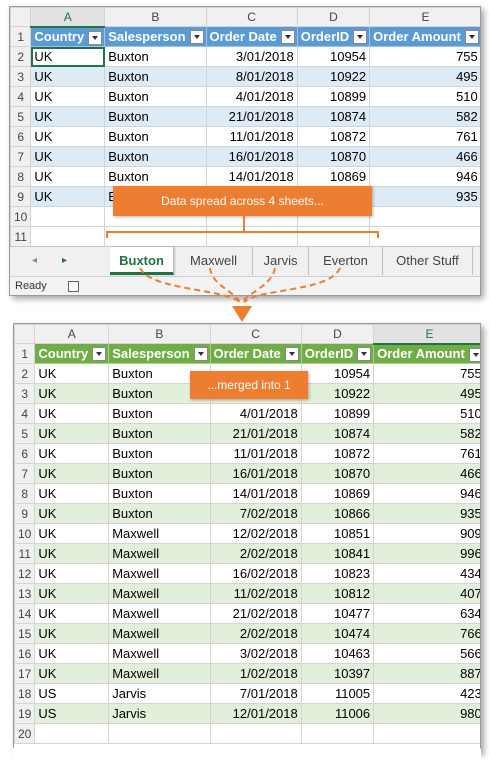  What do you see at coordinates (21, 176) in the screenshot?
I see `row-header: 8` at bounding box center [21, 176].